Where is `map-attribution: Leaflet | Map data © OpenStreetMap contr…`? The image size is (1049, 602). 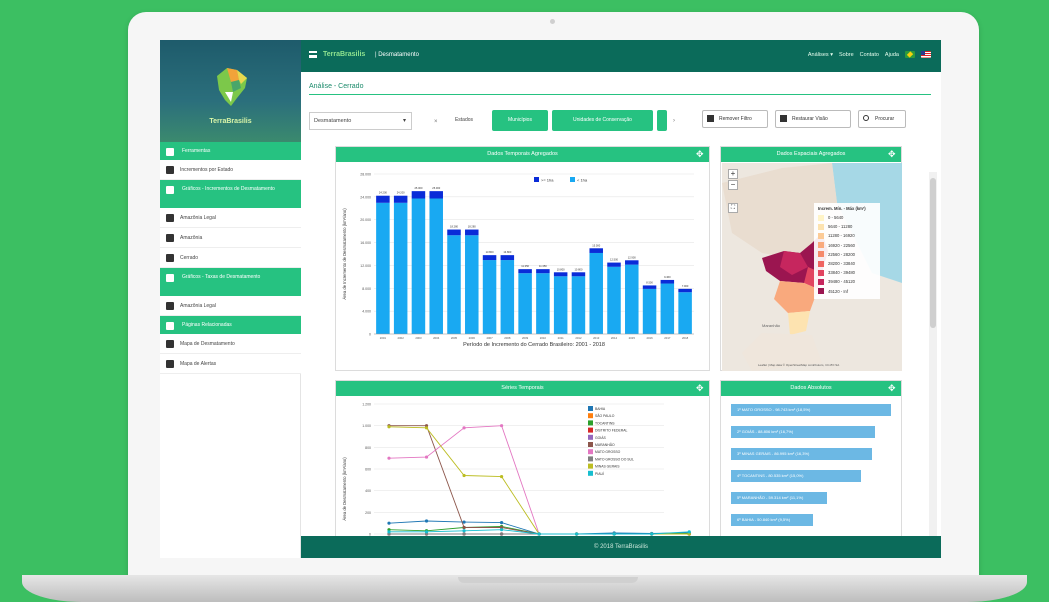 map-attribution: Leaflet | Map data © OpenStreetMap contr… is located at coordinates (798, 365).